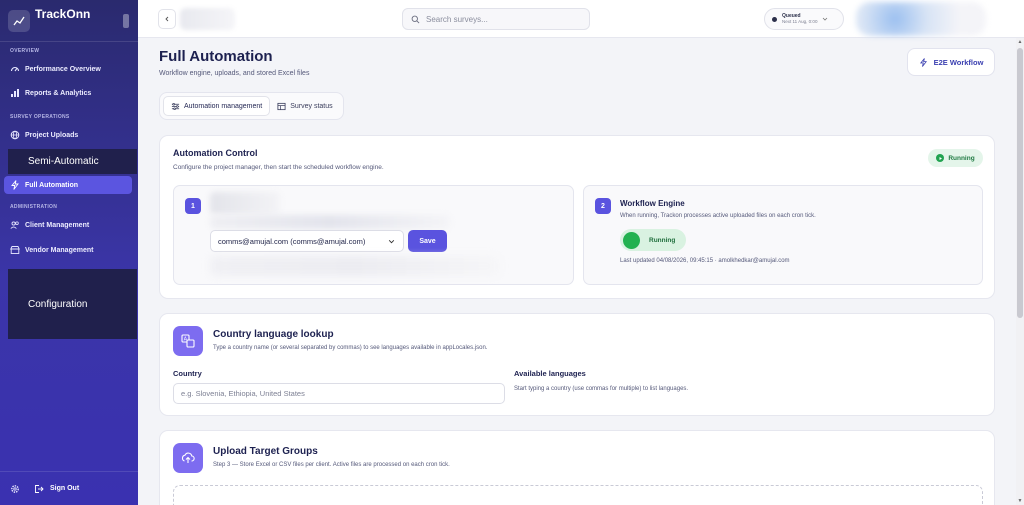  What do you see at coordinates (34, 207) in the screenshot?
I see `section-administration: ADMINISTRATION` at bounding box center [34, 207].